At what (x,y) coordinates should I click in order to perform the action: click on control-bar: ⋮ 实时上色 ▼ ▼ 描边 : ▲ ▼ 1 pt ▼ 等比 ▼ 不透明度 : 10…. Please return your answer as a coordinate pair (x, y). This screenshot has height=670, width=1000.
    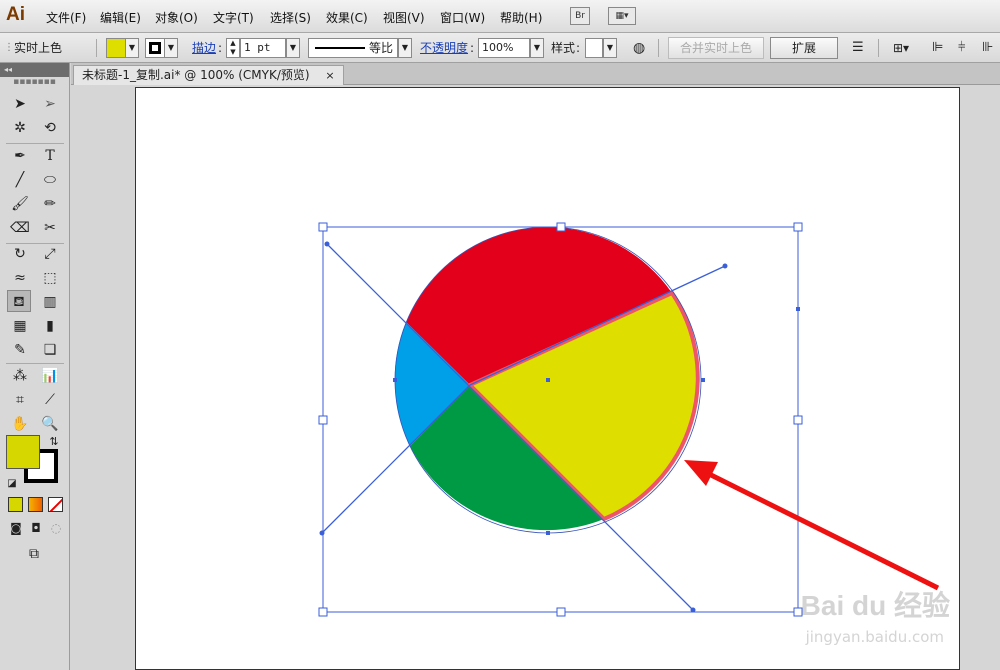
    Looking at the image, I should click on (500, 48).